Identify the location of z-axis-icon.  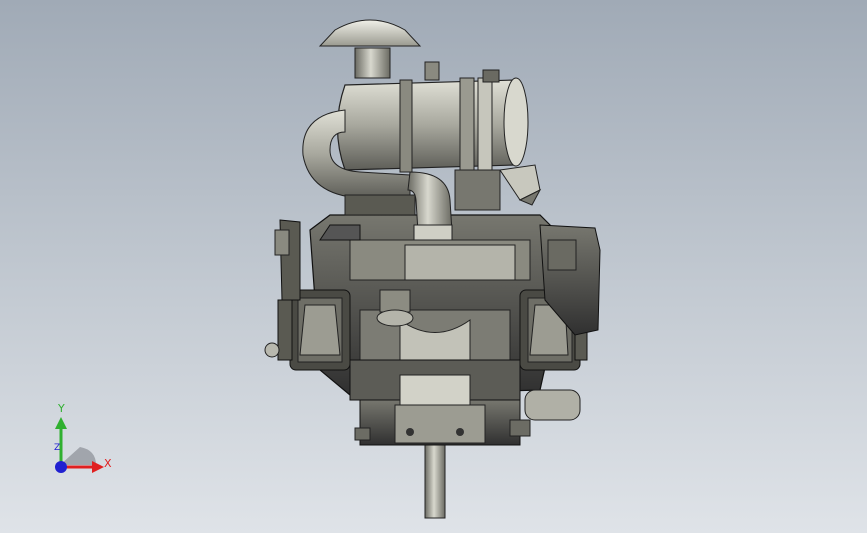
(61, 467).